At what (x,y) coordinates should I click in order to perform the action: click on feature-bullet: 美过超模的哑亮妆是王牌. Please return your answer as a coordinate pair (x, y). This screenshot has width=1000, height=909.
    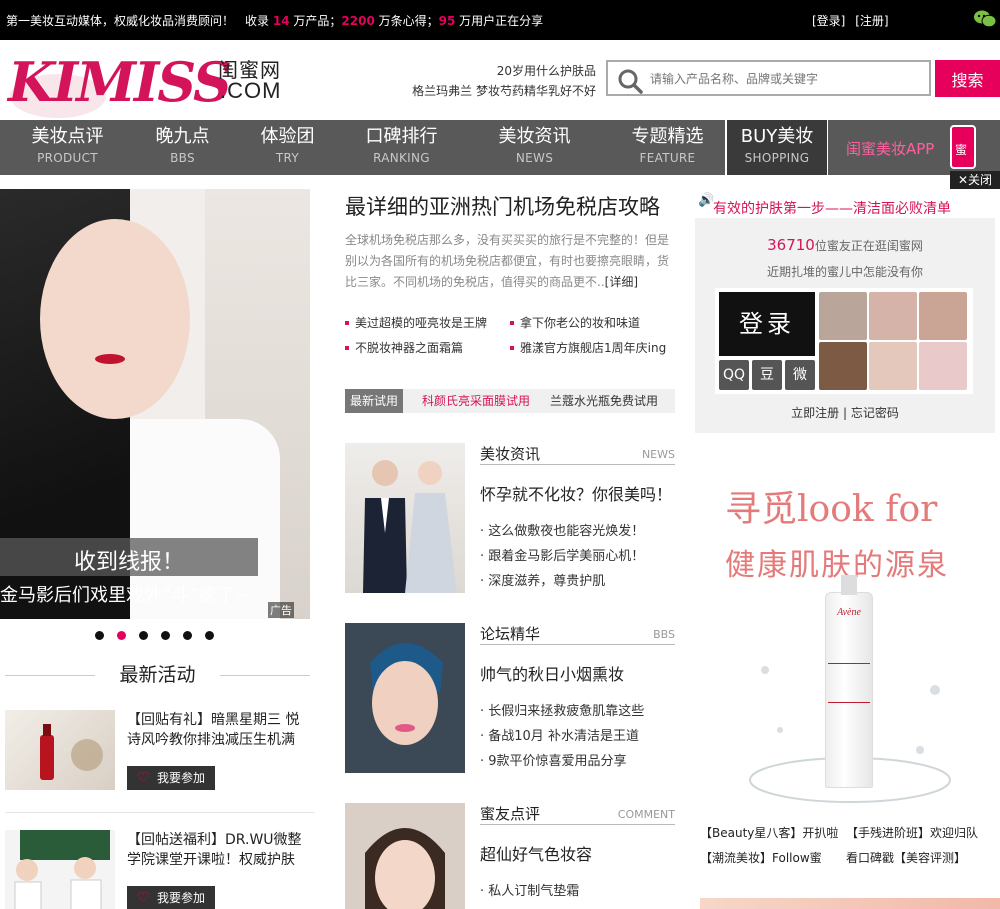
    Looking at the image, I should click on (415, 322).